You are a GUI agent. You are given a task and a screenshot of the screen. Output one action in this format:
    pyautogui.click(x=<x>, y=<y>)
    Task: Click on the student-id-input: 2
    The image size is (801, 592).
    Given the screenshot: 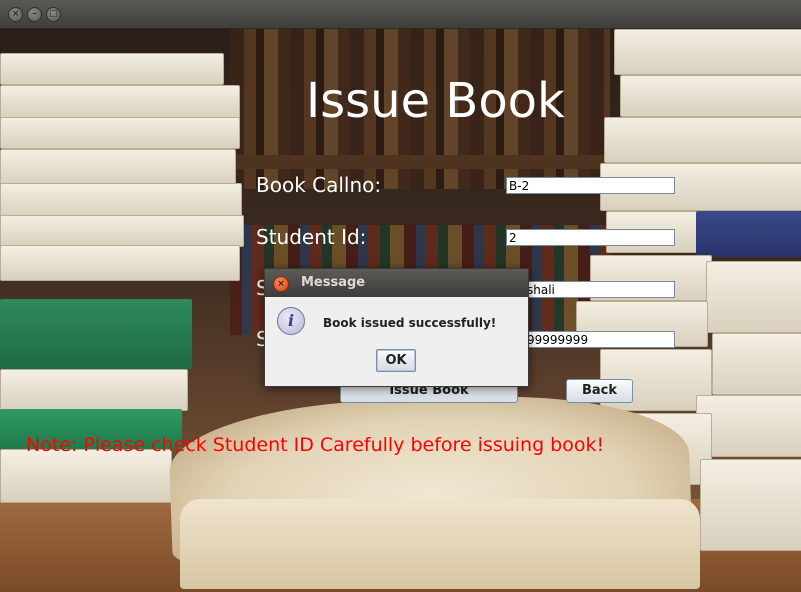 What is the action you would take?
    pyautogui.click(x=590, y=237)
    